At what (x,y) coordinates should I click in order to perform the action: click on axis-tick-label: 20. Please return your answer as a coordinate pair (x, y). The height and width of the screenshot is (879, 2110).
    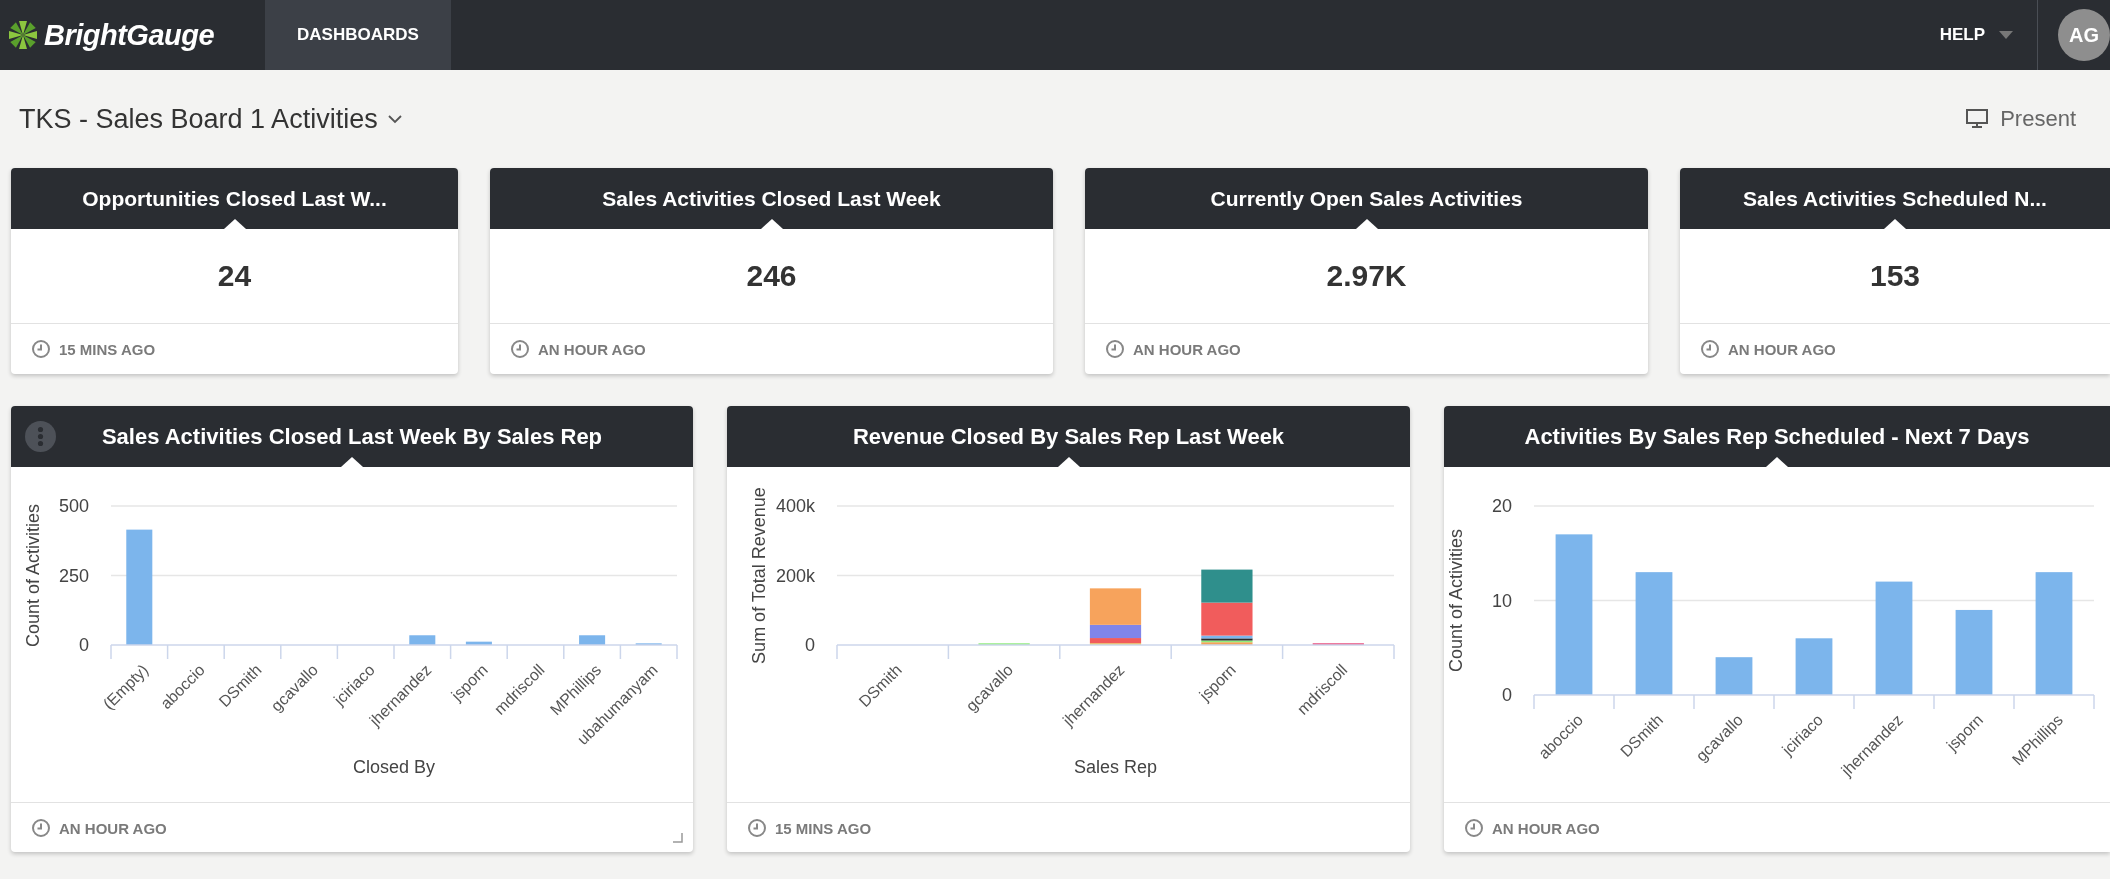
    Looking at the image, I should click on (1501, 506).